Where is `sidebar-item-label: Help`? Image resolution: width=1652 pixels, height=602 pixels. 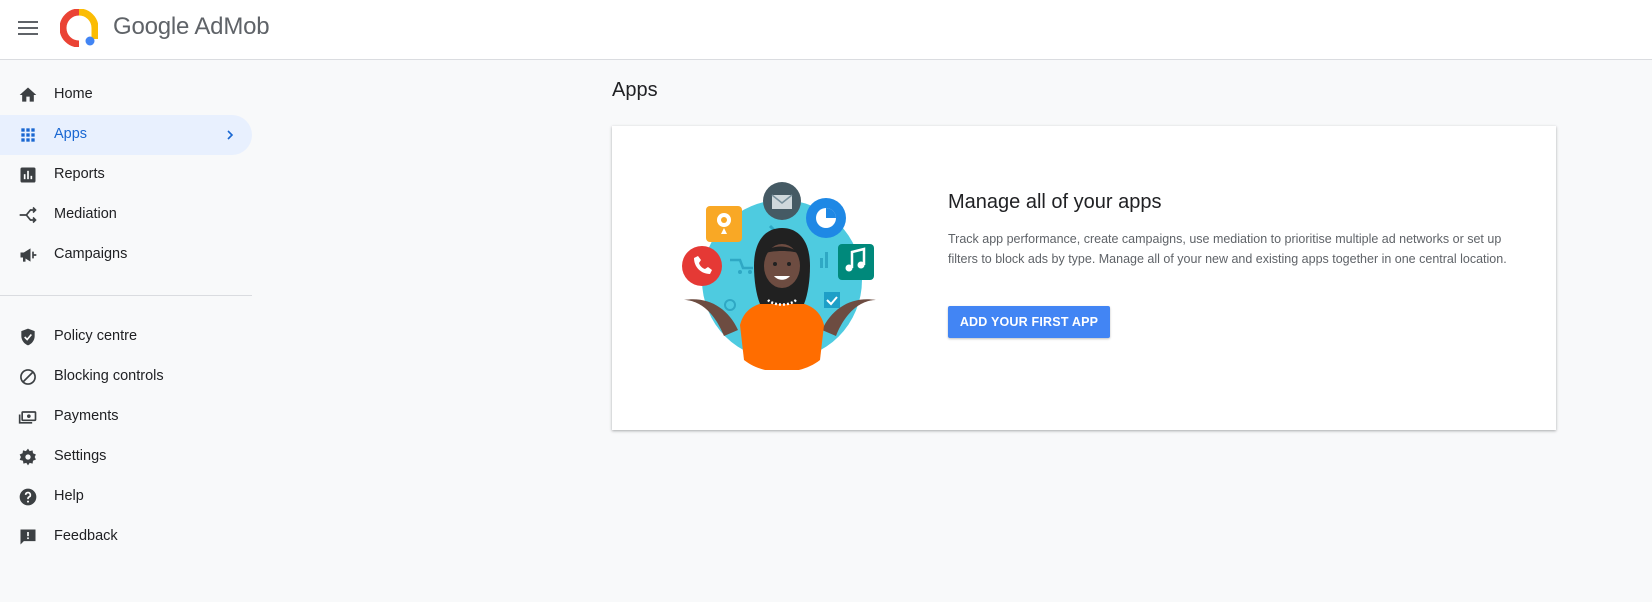 sidebar-item-label: Help is located at coordinates (69, 496).